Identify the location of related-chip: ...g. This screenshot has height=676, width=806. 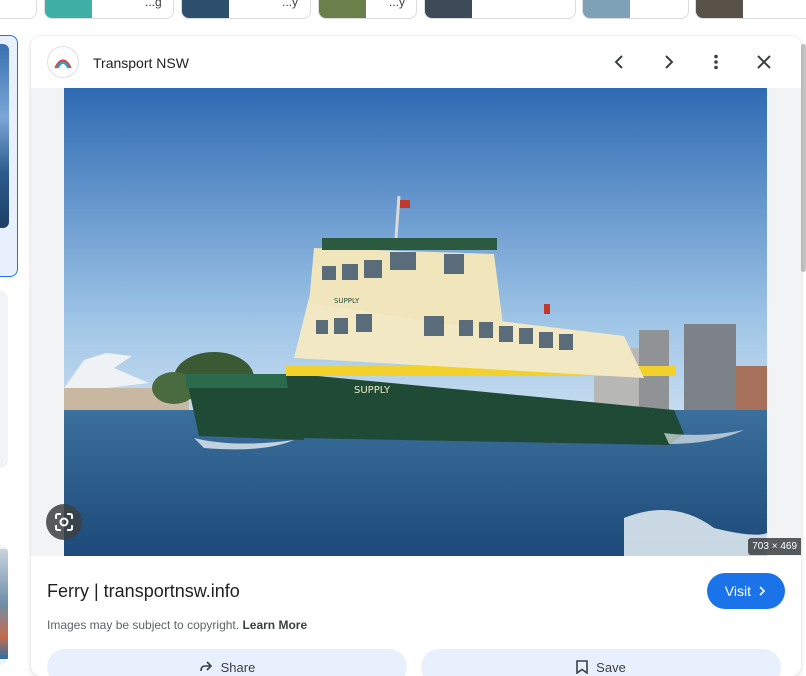
(109, 9).